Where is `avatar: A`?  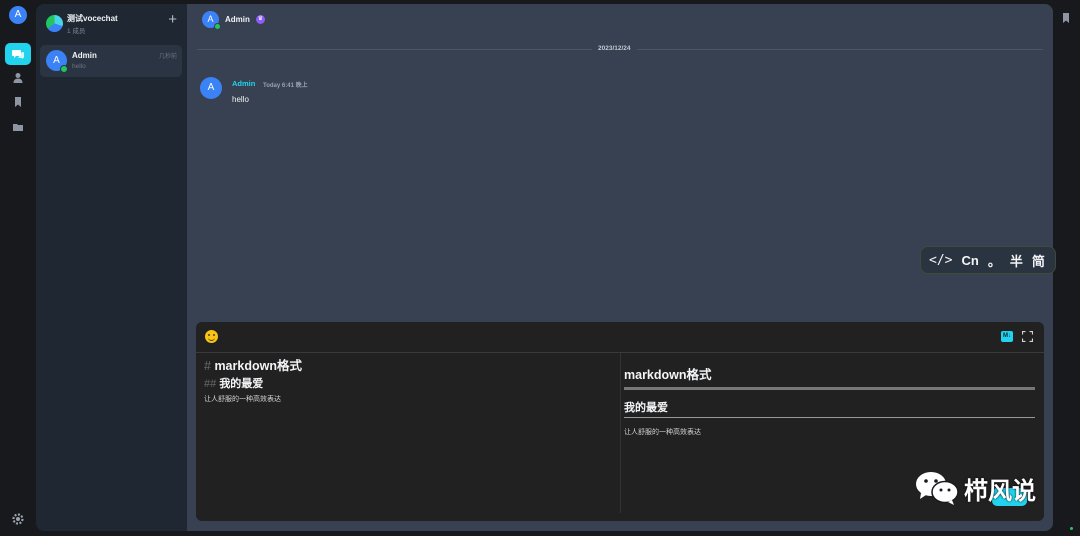
avatar: A is located at coordinates (211, 88).